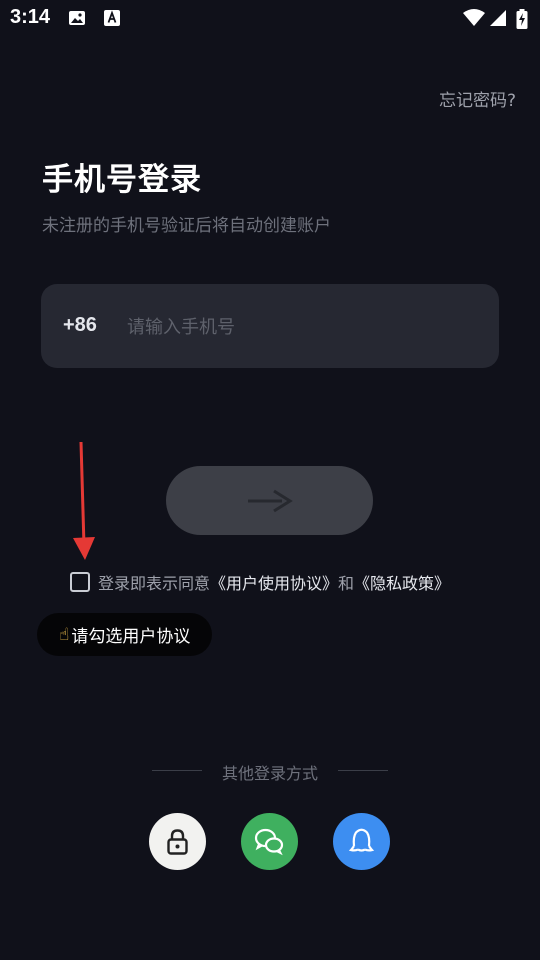  I want to click on agreement-text: 登录即表示同意《用户使用协议》和《隐私政策》, so click(274, 582).